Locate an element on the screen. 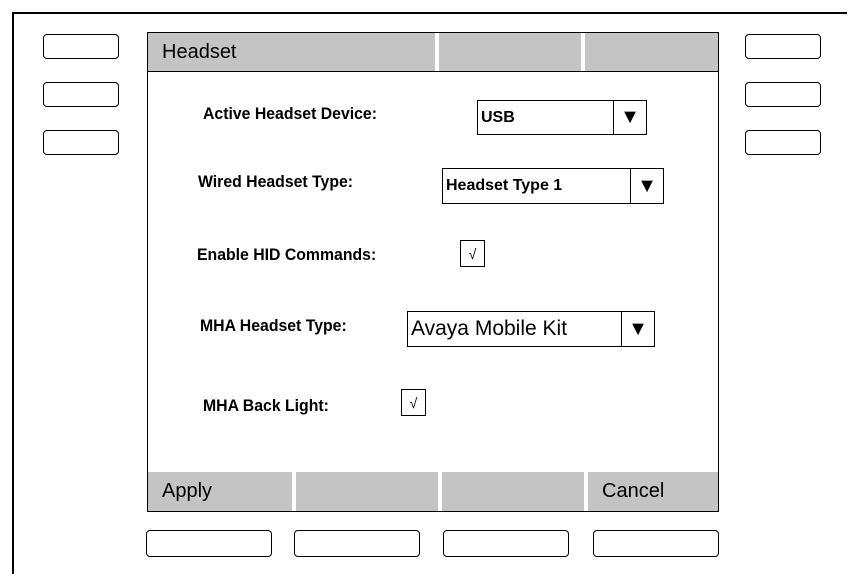 The height and width of the screenshot is (574, 849). softkey-label-apply: Apply is located at coordinates (222, 491).